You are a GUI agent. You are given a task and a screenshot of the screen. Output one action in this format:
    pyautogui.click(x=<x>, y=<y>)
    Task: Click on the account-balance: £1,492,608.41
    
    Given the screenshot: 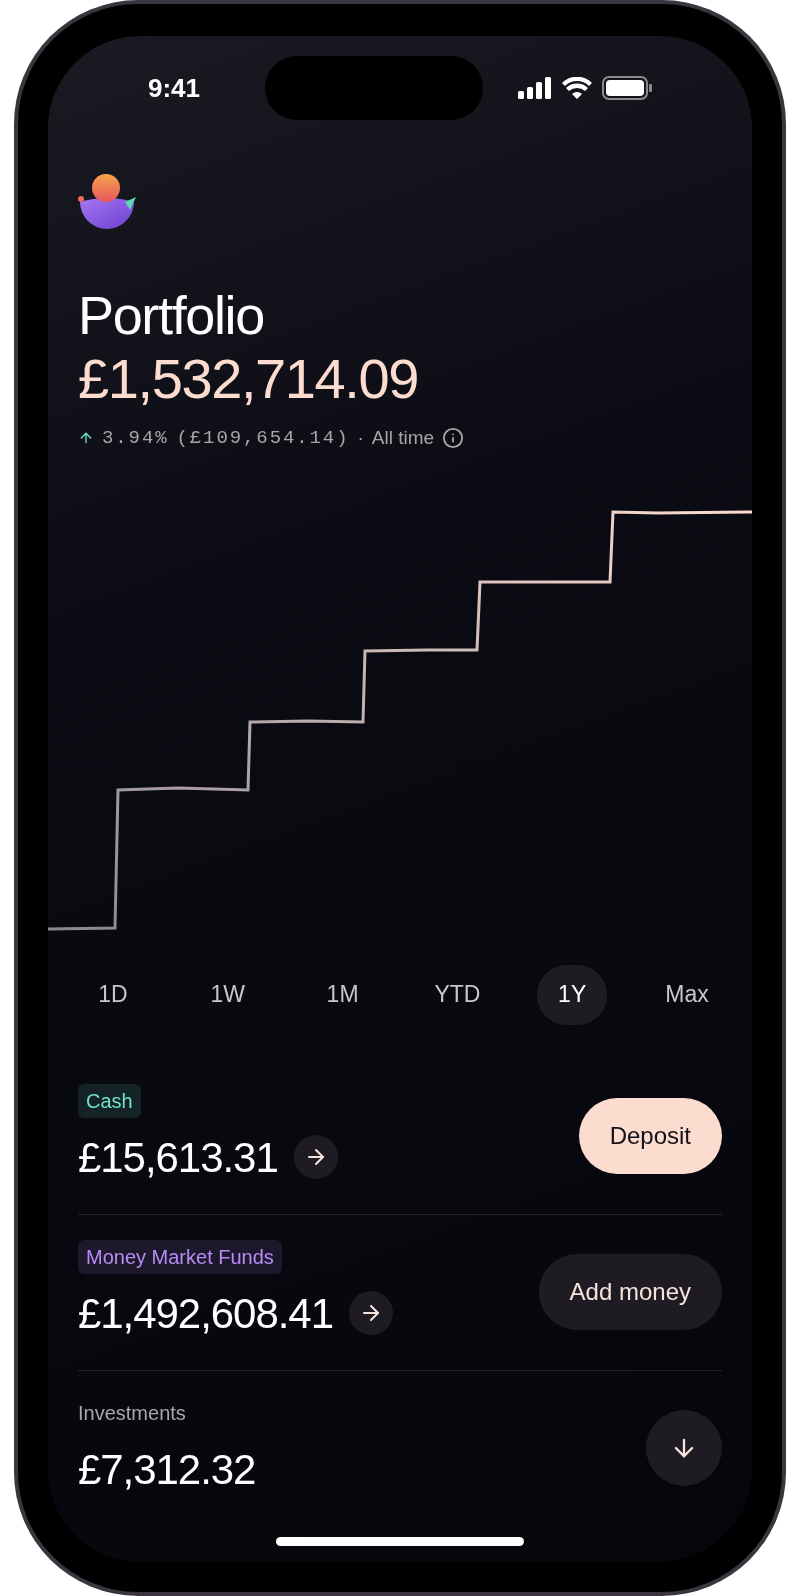 What is the action you would take?
    pyautogui.click(x=205, y=1313)
    